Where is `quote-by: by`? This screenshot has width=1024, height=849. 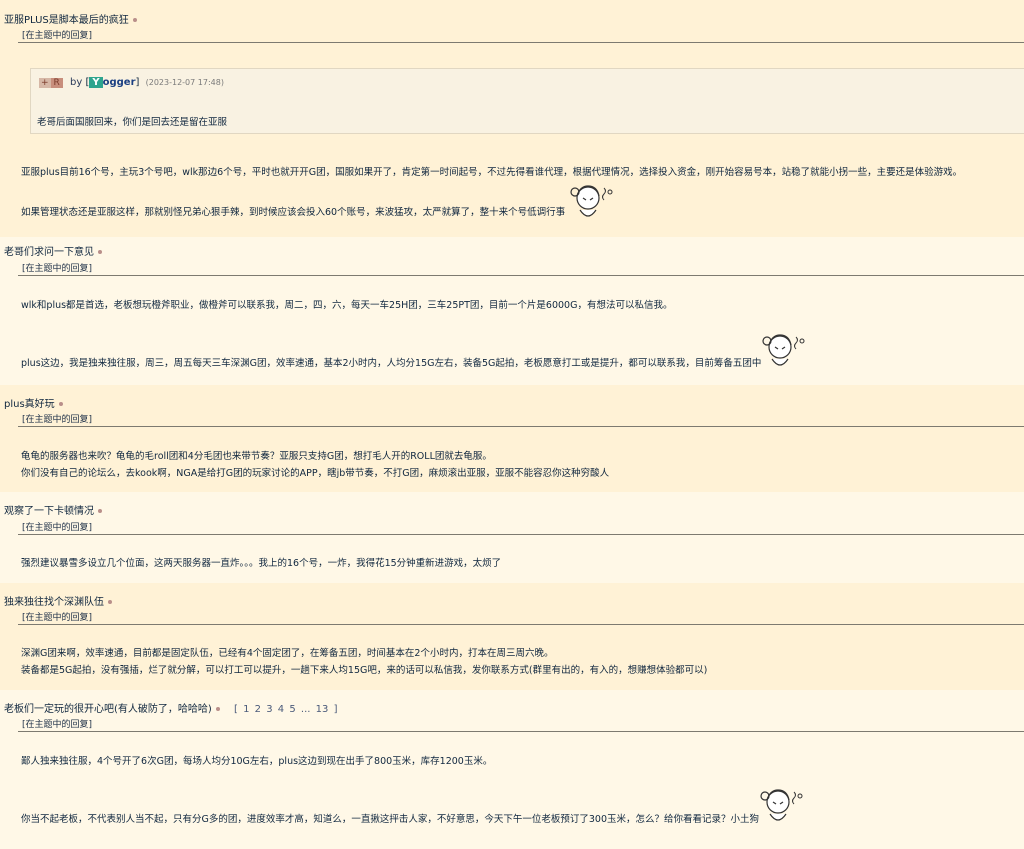 quote-by: by is located at coordinates (76, 82).